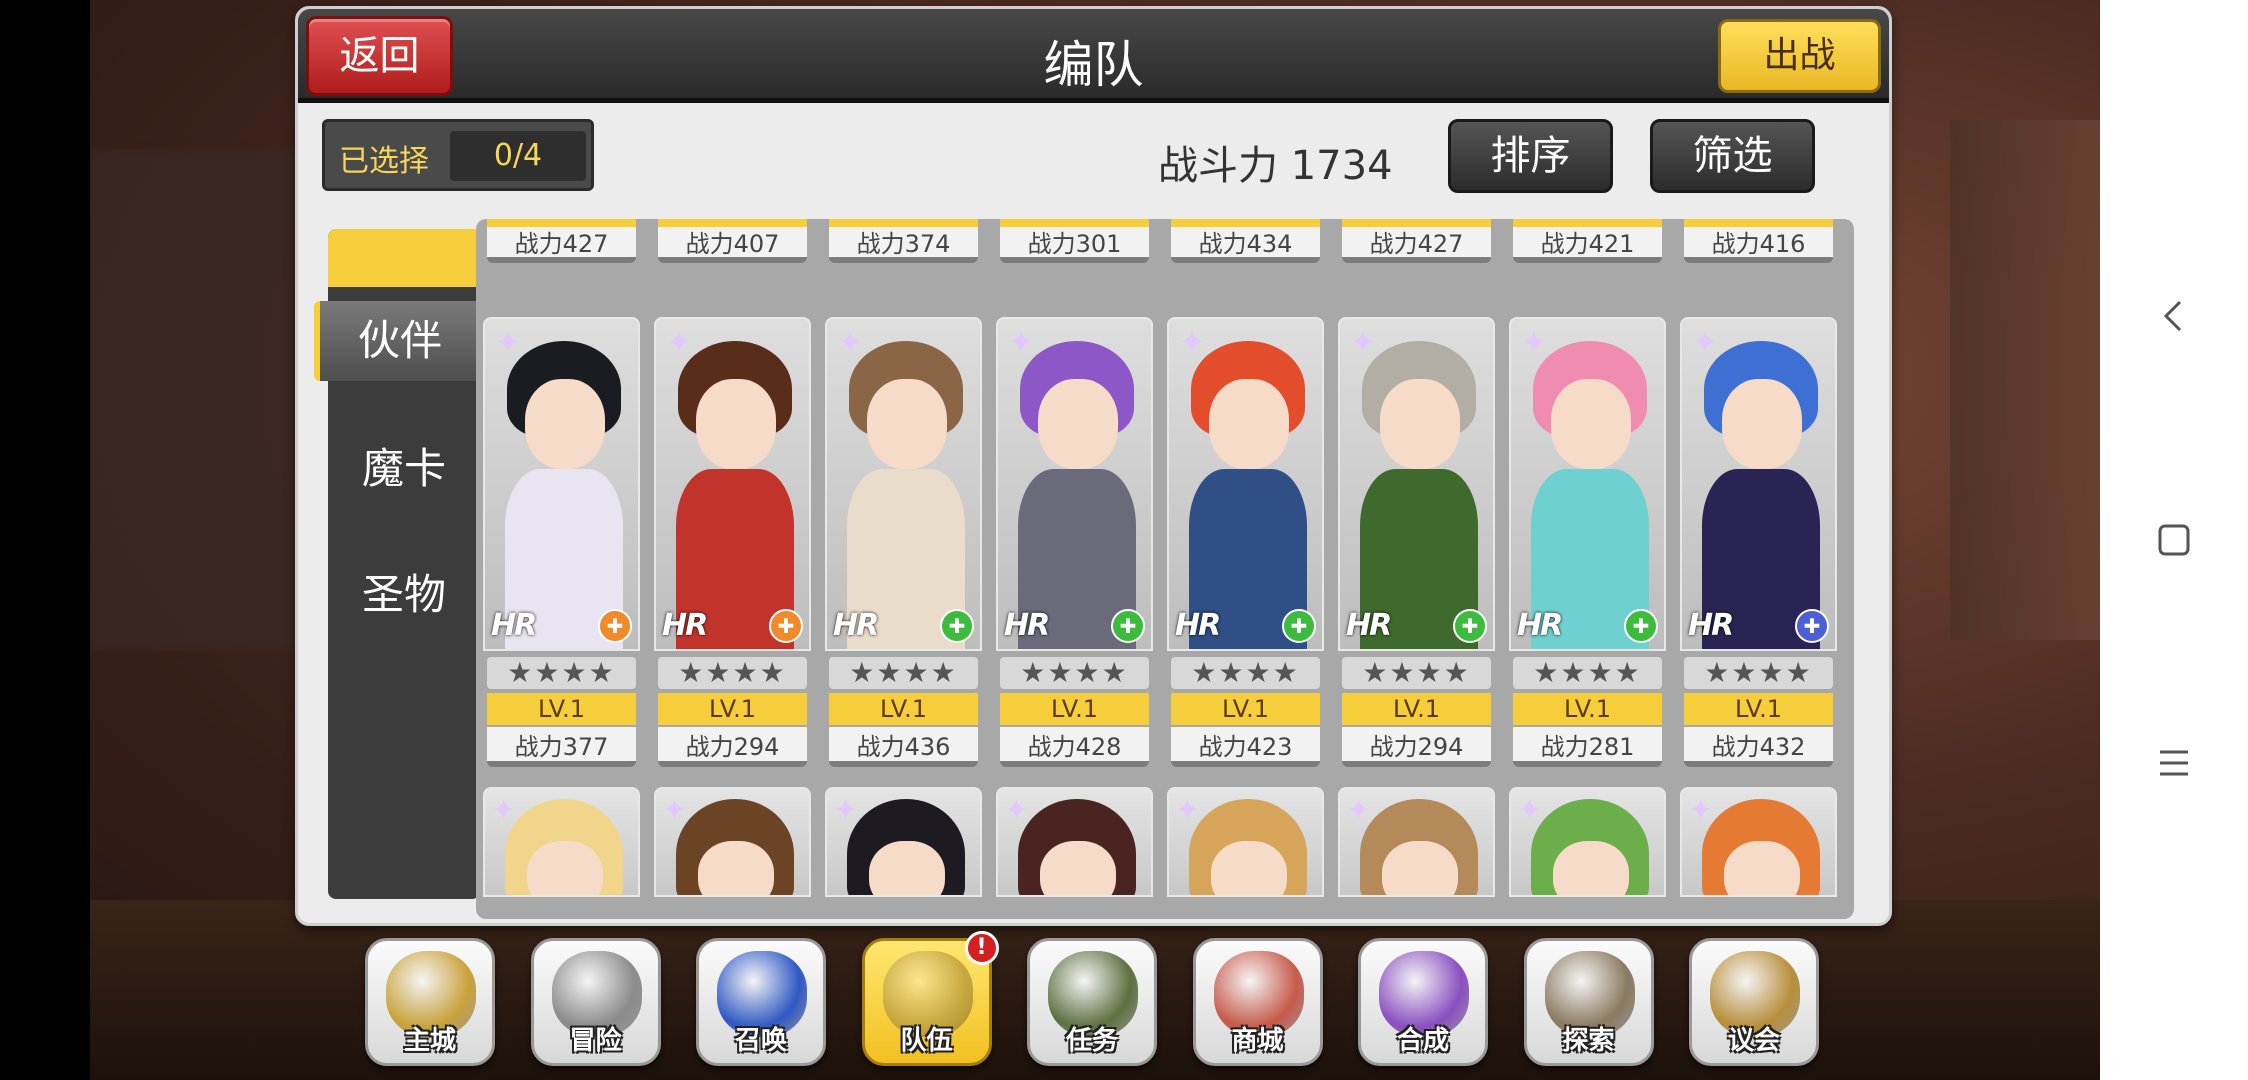 The image size is (2248, 1080). What do you see at coordinates (1074, 547) in the screenshot?
I see `character-card: ✦ HR ✚ ★★★★ LV.1 战力428` at bounding box center [1074, 547].